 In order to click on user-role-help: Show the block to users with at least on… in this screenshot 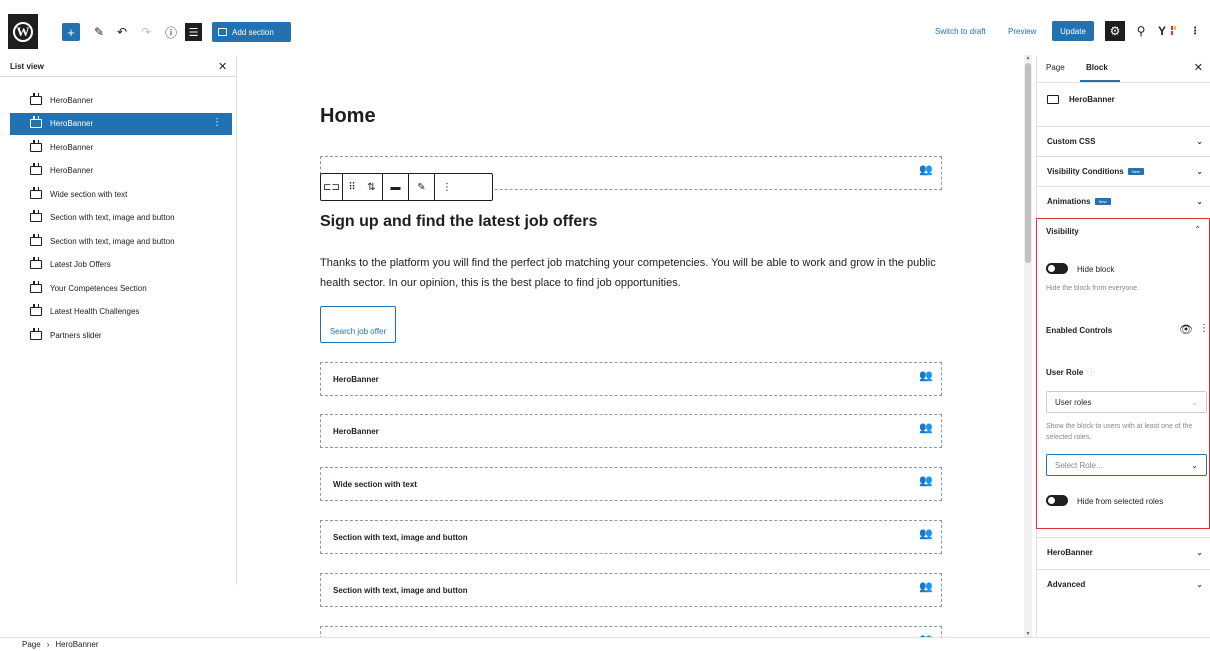, I will do `click(1119, 432)`.